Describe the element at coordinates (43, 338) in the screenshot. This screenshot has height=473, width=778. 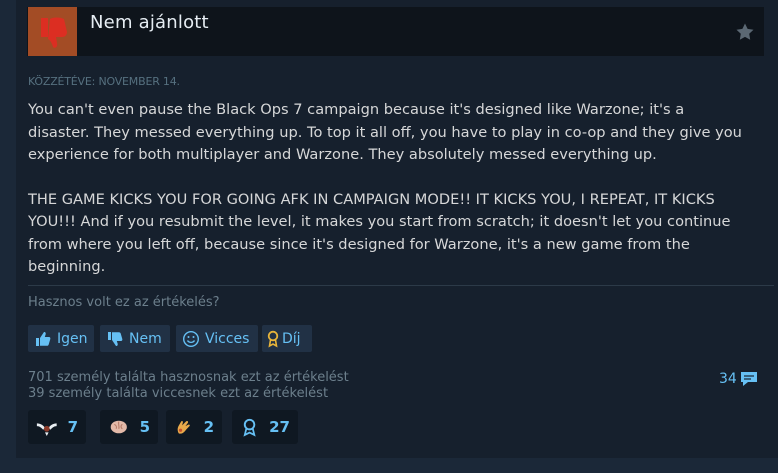
I see `thumbs-up-icon` at that location.